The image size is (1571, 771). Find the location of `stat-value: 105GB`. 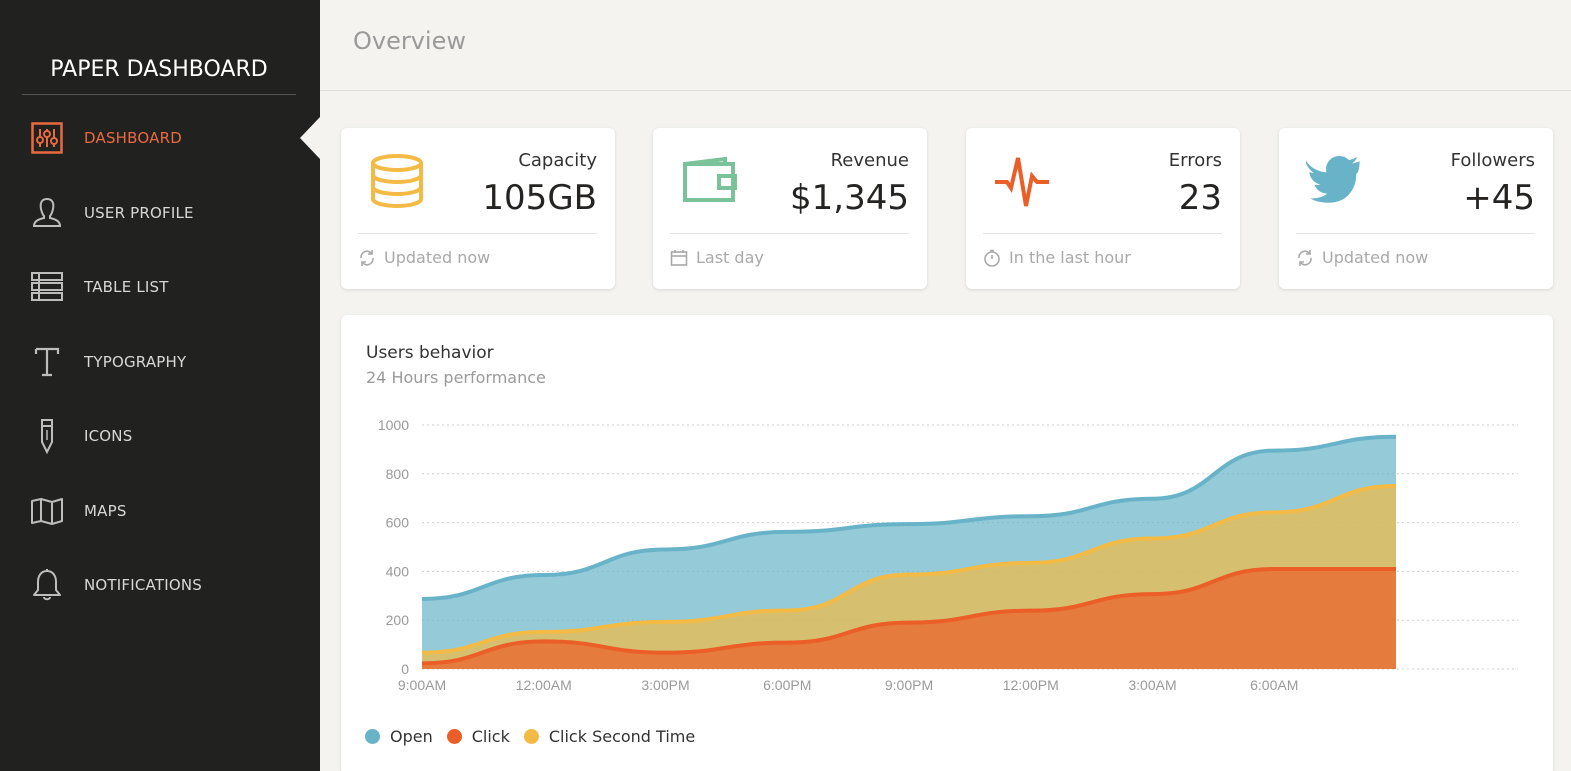

stat-value: 105GB is located at coordinates (539, 198).